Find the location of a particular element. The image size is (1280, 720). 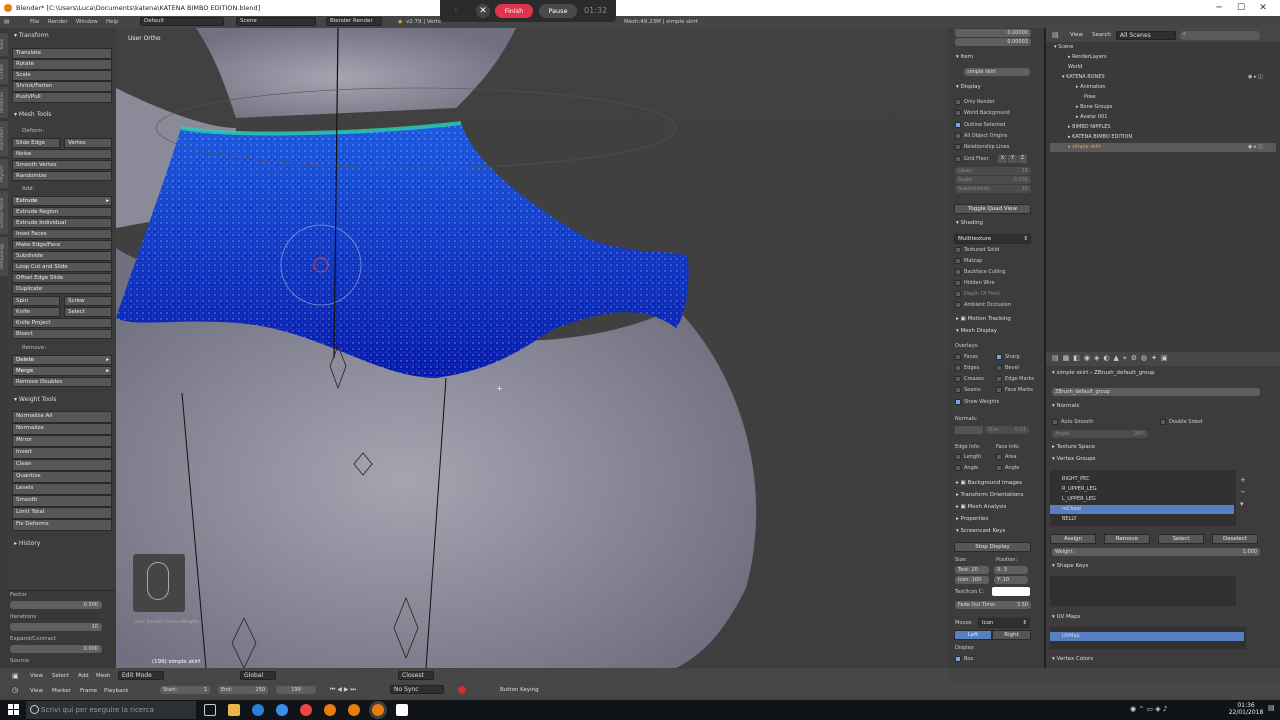

recorder-close-button: ✕ is located at coordinates (483, 11).